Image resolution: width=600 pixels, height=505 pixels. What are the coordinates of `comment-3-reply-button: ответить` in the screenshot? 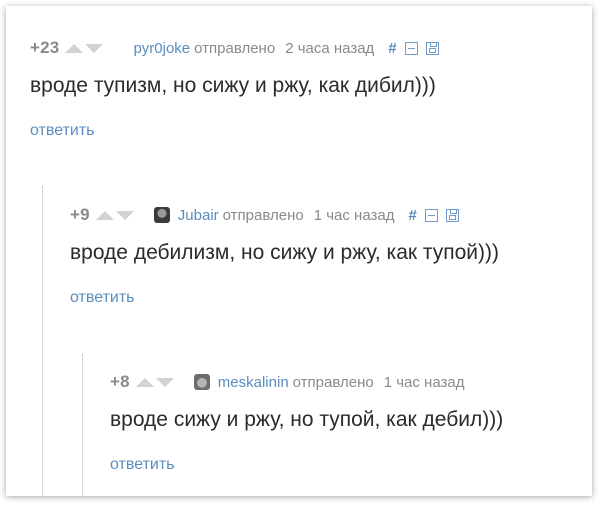 It's located at (142, 465).